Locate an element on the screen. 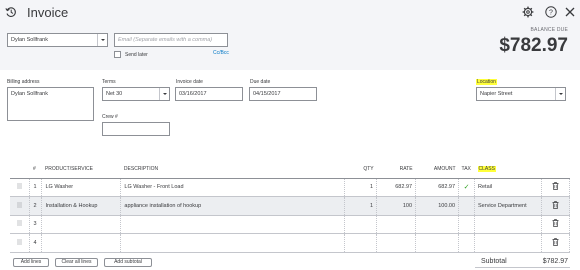 The height and width of the screenshot is (270, 580). location-select: Napier Street is located at coordinates (521, 94).